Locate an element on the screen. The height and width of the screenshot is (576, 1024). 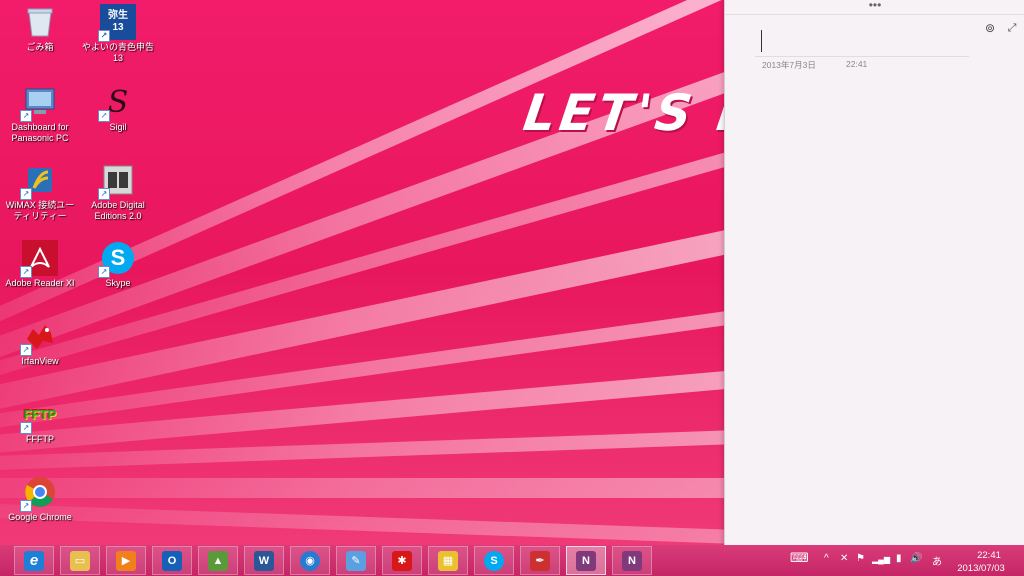
desktop-icon-adobe-digital-editions: ↗ Adobe Digital Editions 2.0 is located at coordinates (118, 192).